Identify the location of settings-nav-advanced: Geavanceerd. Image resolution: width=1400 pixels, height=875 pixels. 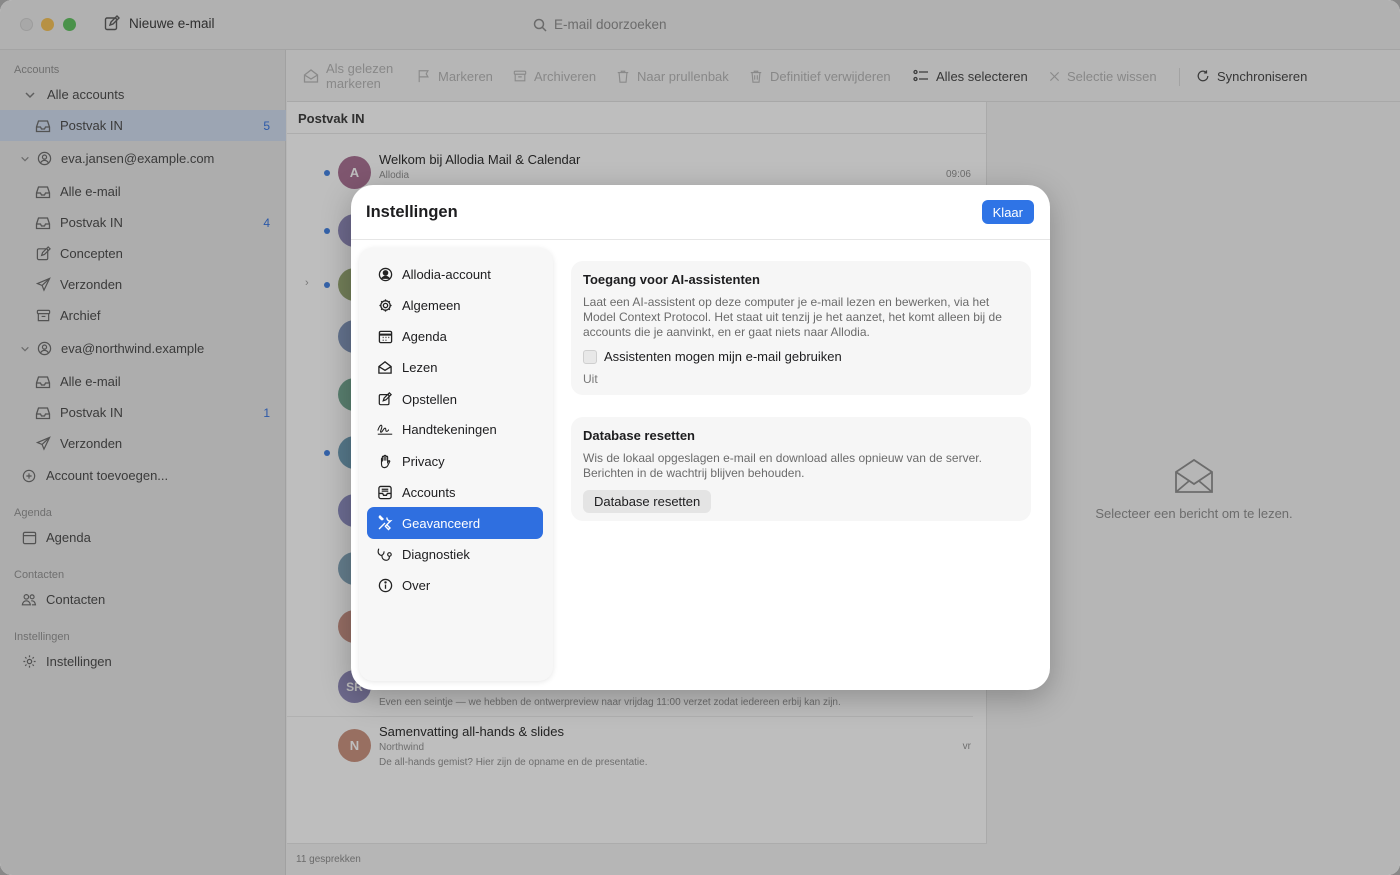
(455, 523).